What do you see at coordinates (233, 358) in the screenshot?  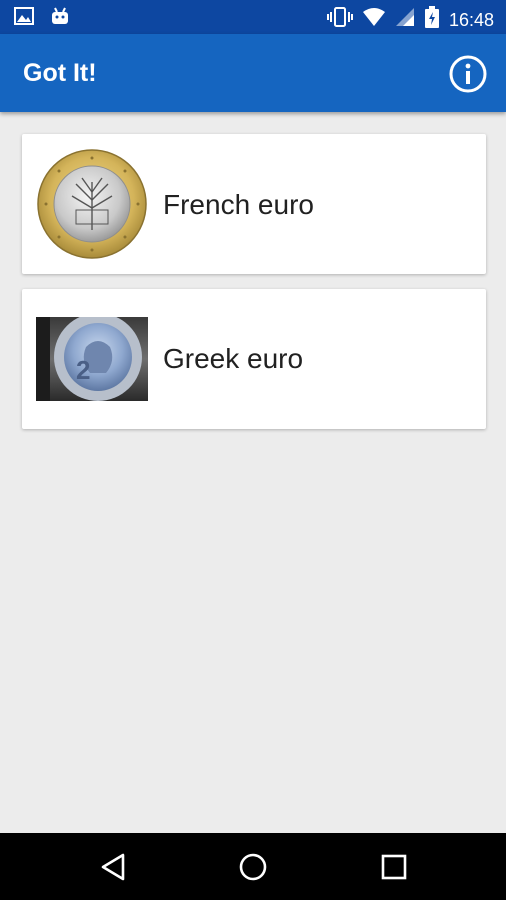 I see `coin-label: Greek euro` at bounding box center [233, 358].